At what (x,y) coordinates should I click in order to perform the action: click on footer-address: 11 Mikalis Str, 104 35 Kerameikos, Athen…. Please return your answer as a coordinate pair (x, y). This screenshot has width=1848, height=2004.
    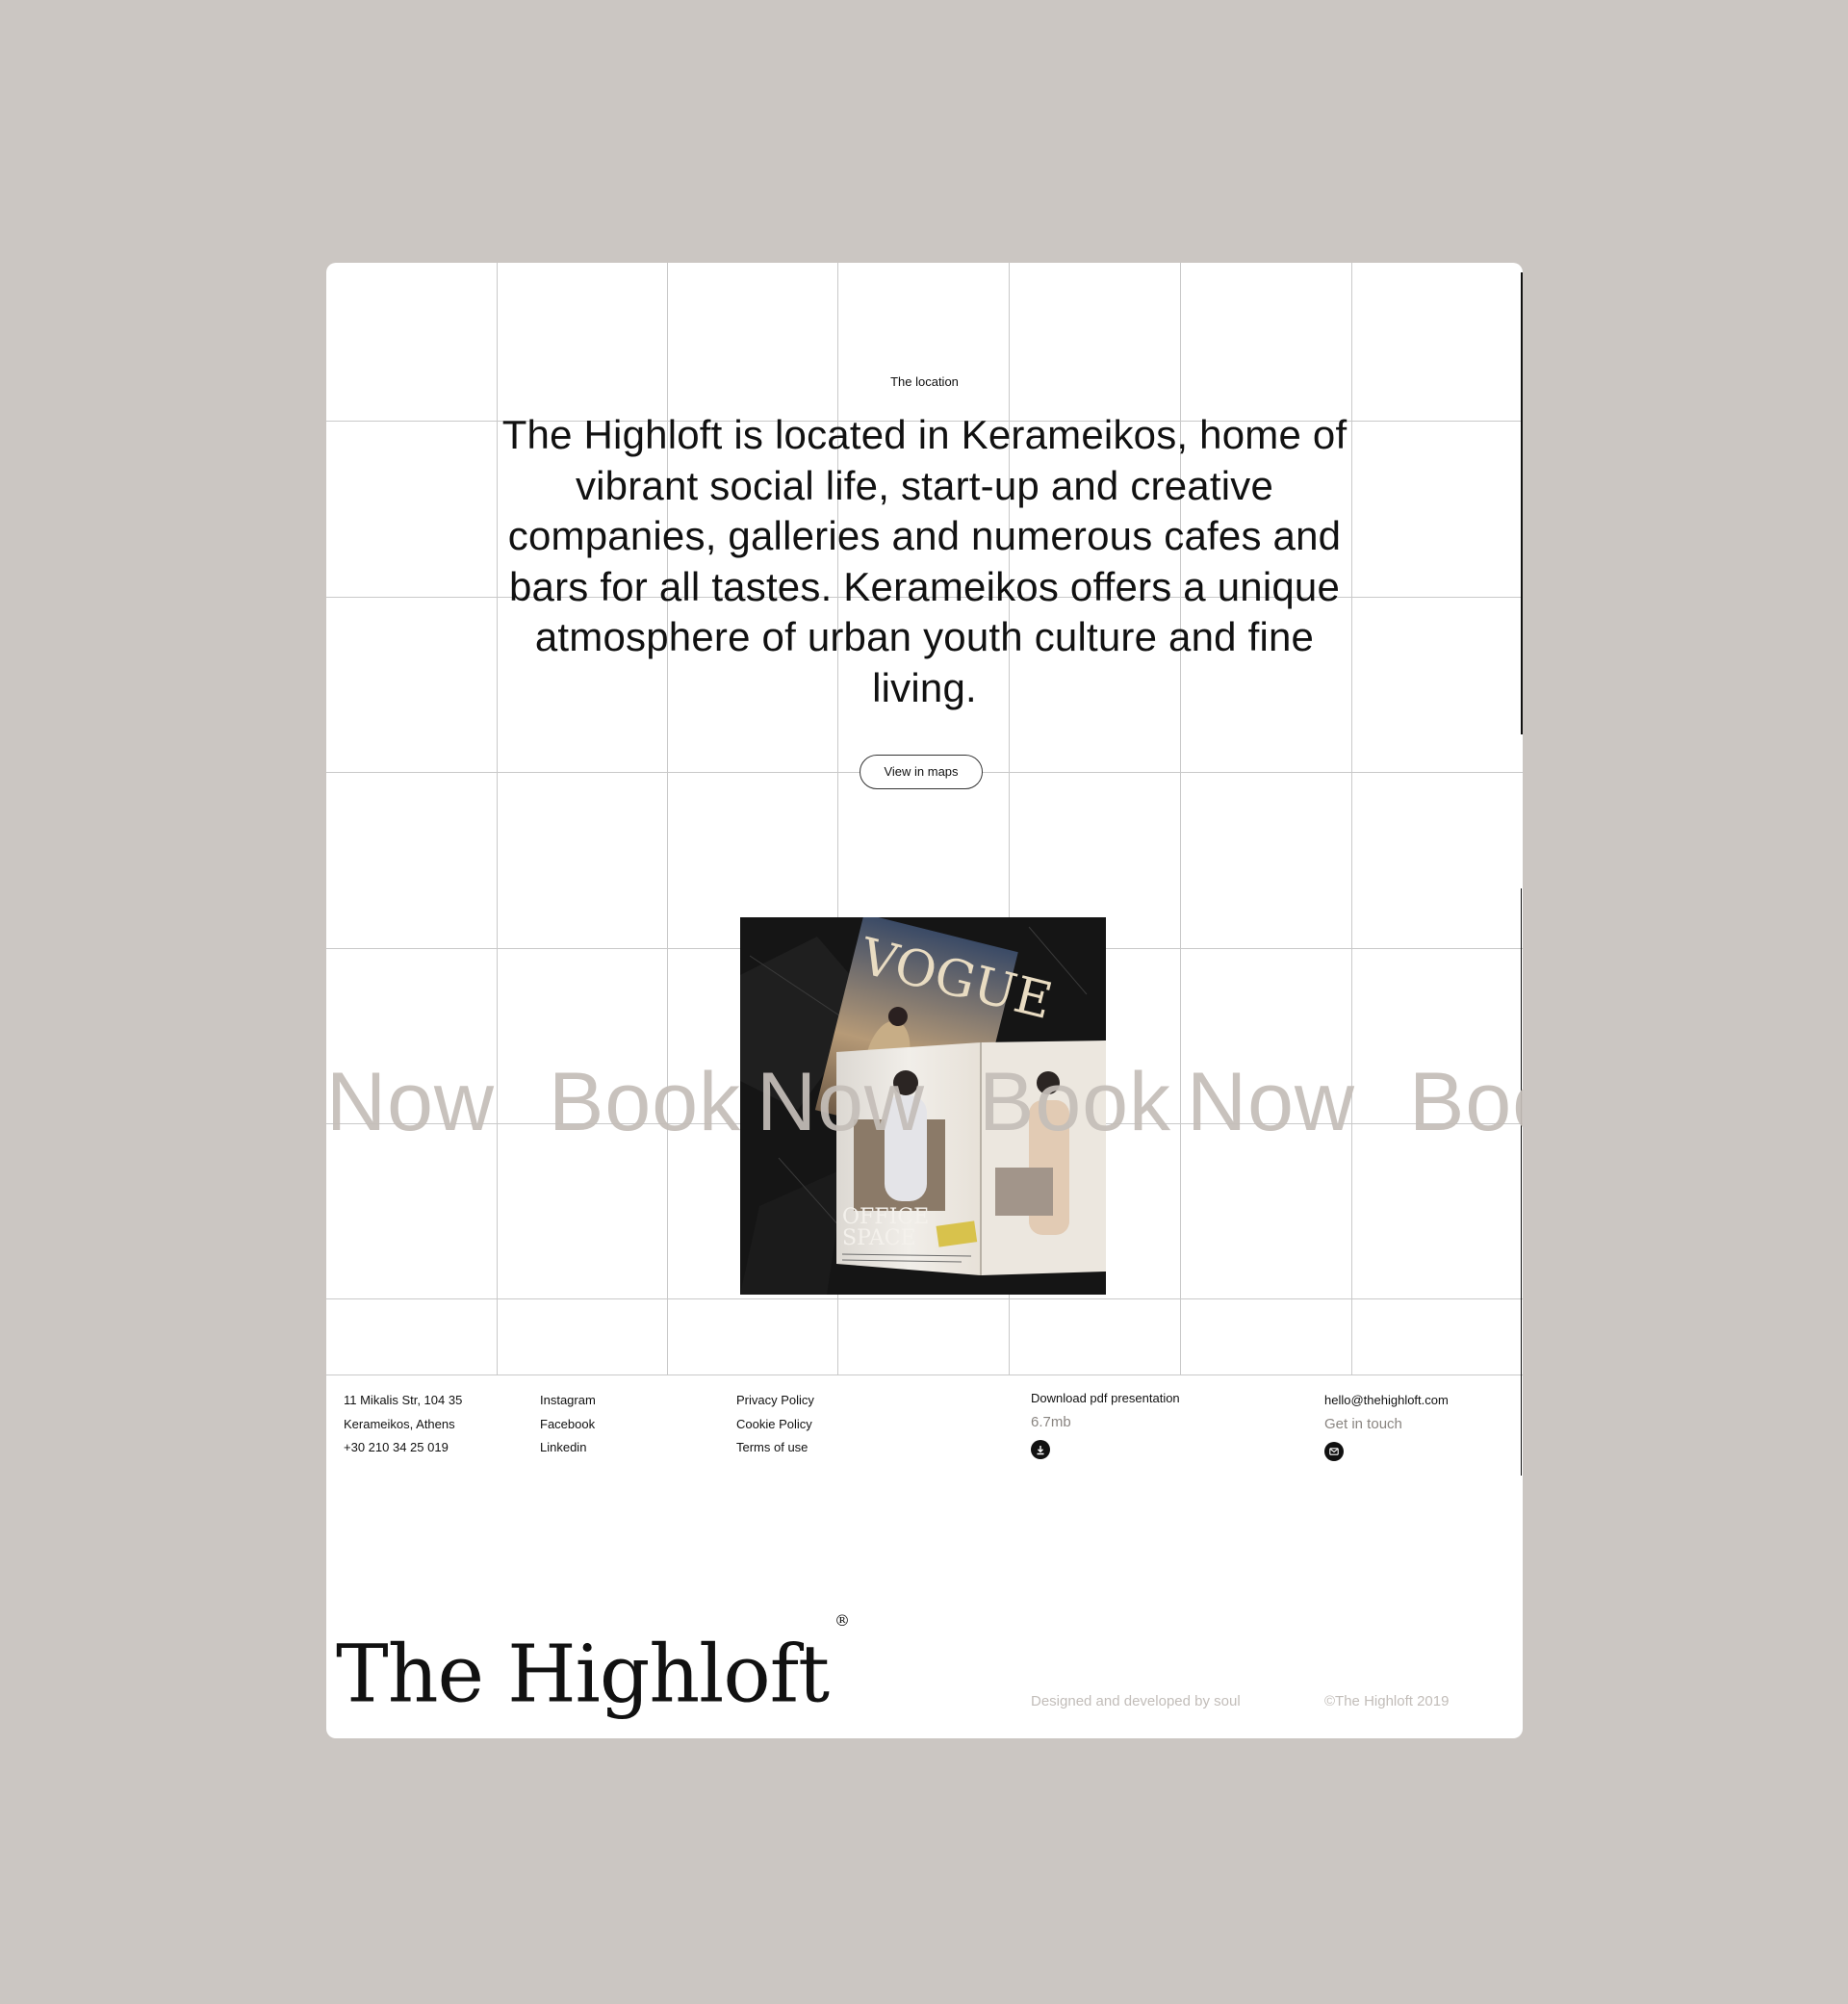
    Looking at the image, I should click on (403, 1424).